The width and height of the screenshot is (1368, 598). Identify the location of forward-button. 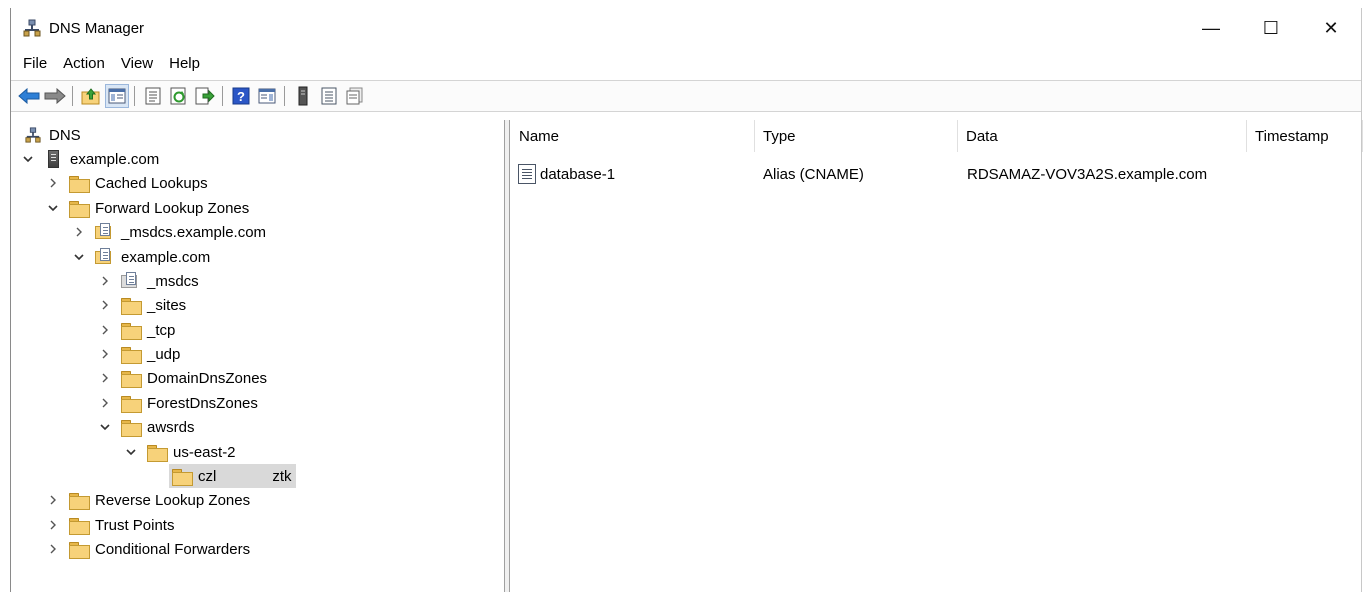
(55, 96).